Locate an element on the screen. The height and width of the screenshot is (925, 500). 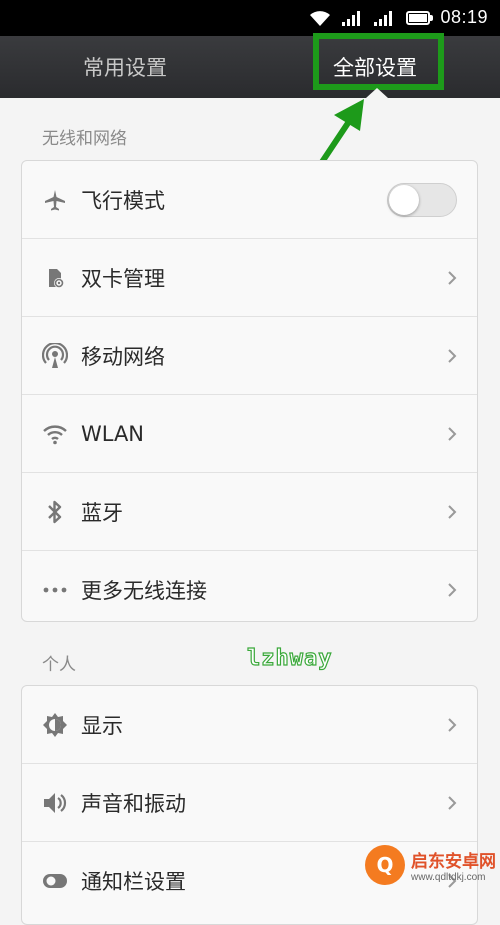
settings-item-label: 飞行模式 is located at coordinates (123, 200).